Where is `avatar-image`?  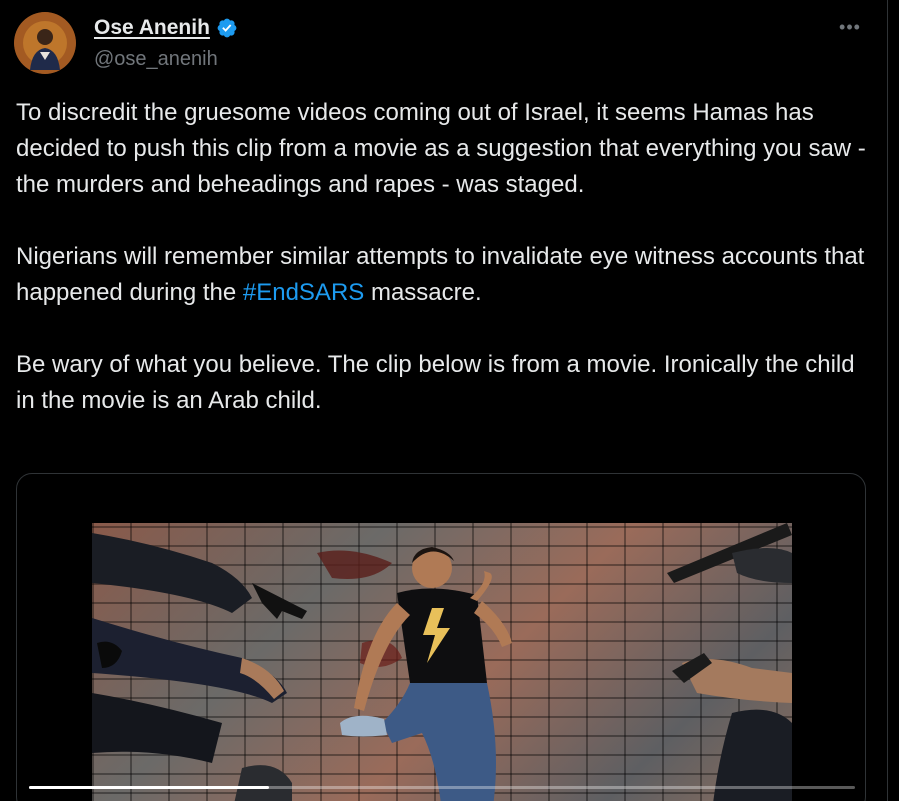
avatar-image is located at coordinates (45, 43).